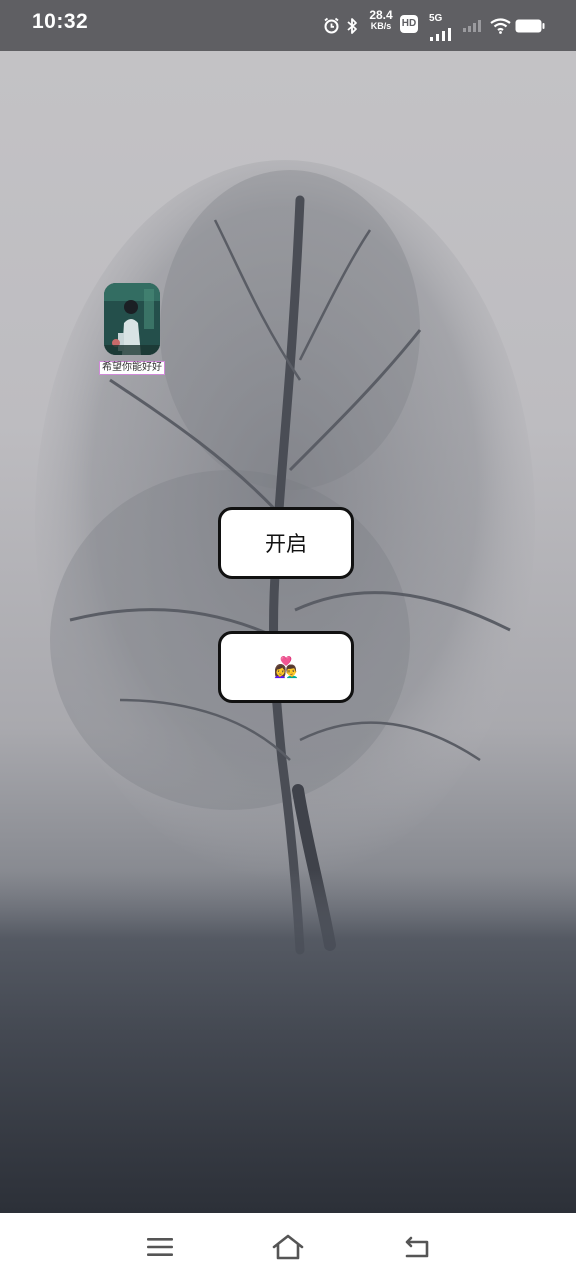  Describe the element at coordinates (442, 33) in the screenshot. I see `signal-icon` at that location.